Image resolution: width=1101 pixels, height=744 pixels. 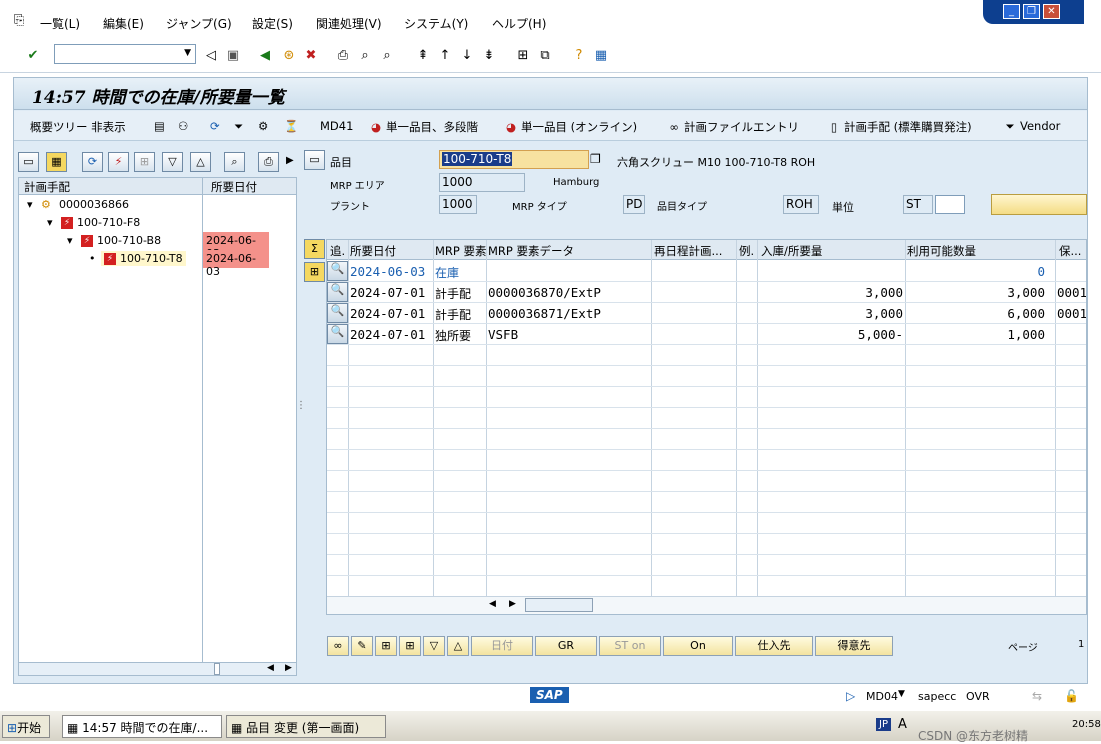 What do you see at coordinates (941, 251) in the screenshot?
I see `col-available: 利用可能数量` at bounding box center [941, 251].